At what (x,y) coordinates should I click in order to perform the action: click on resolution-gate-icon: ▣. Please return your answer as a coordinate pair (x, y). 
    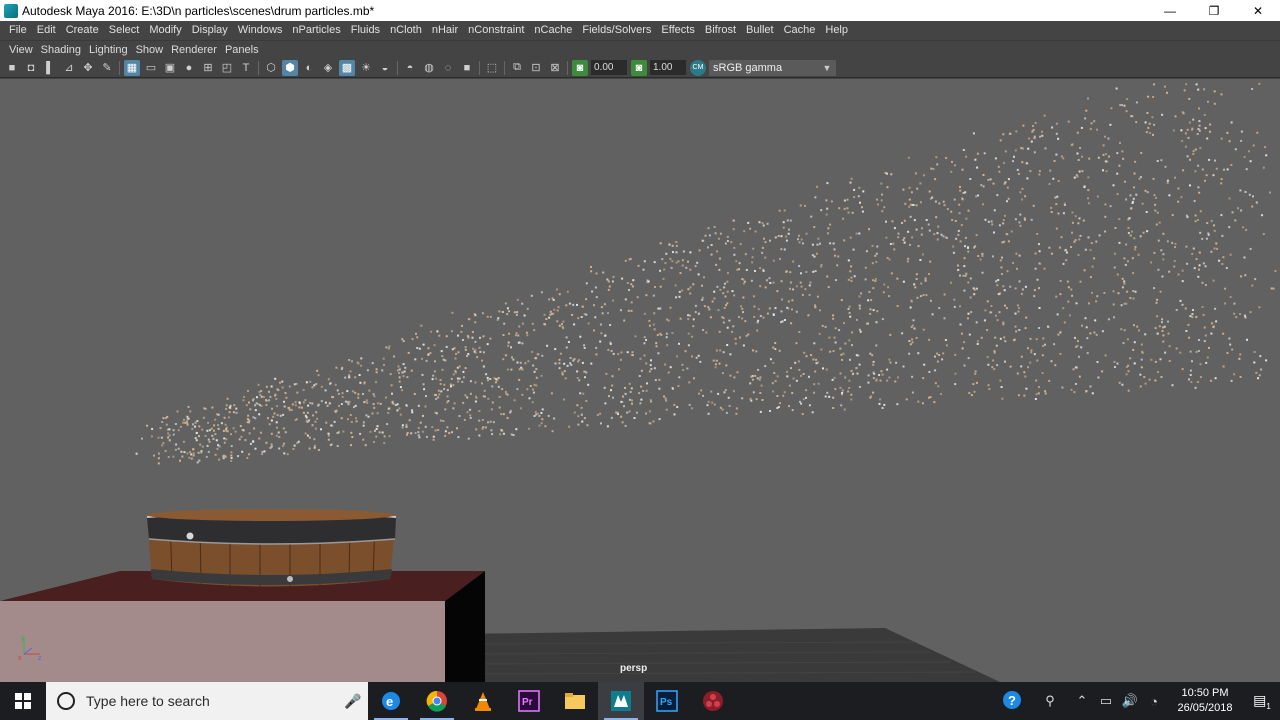
    Looking at the image, I should click on (170, 68).